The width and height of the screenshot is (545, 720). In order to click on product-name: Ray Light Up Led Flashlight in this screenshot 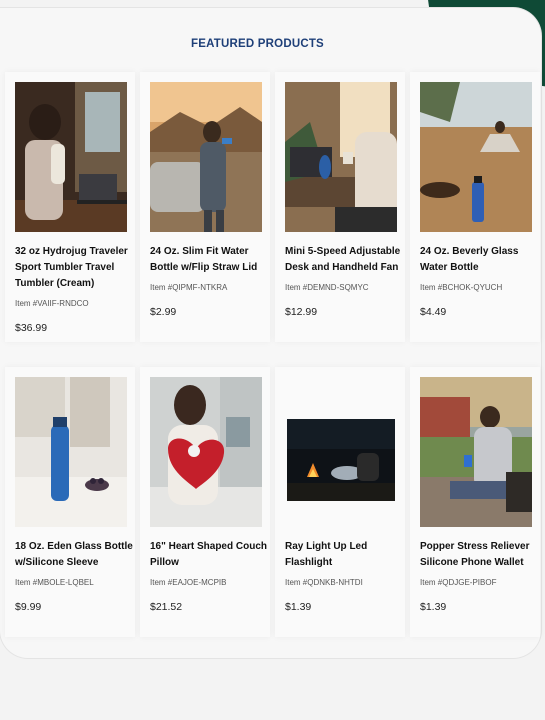, I will do `click(344, 555)`.